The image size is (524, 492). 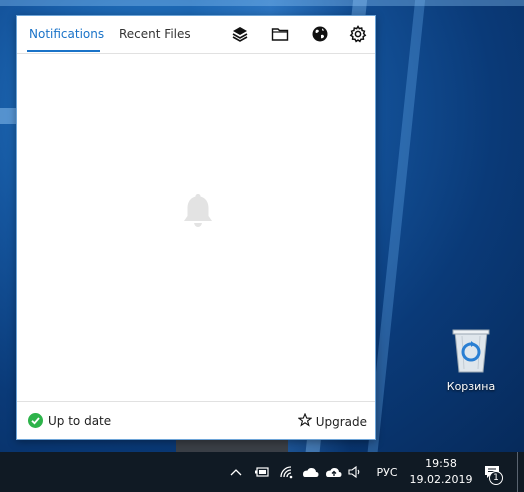 I want to click on star-icon, so click(x=305, y=421).